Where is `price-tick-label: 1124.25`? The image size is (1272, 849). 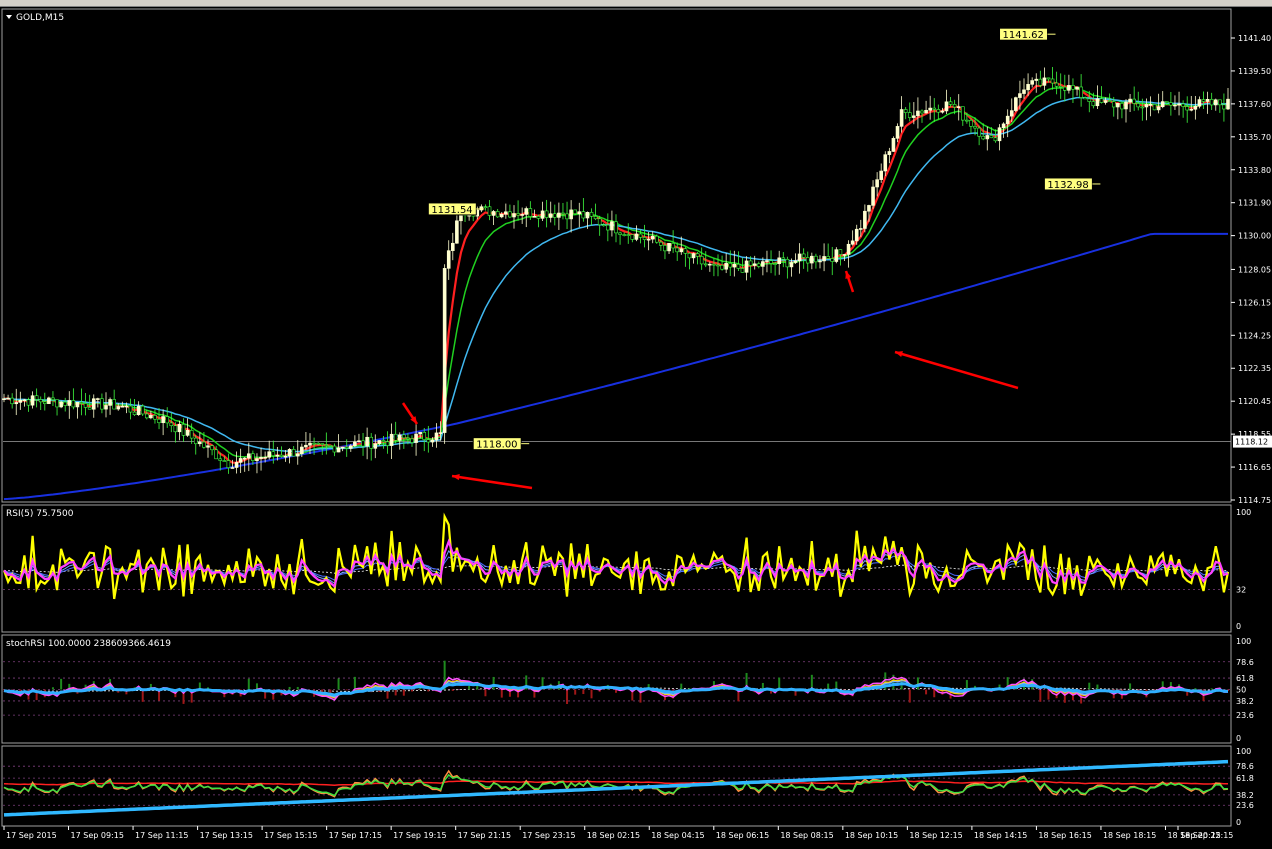
price-tick-label: 1124.25 is located at coordinates (1254, 335).